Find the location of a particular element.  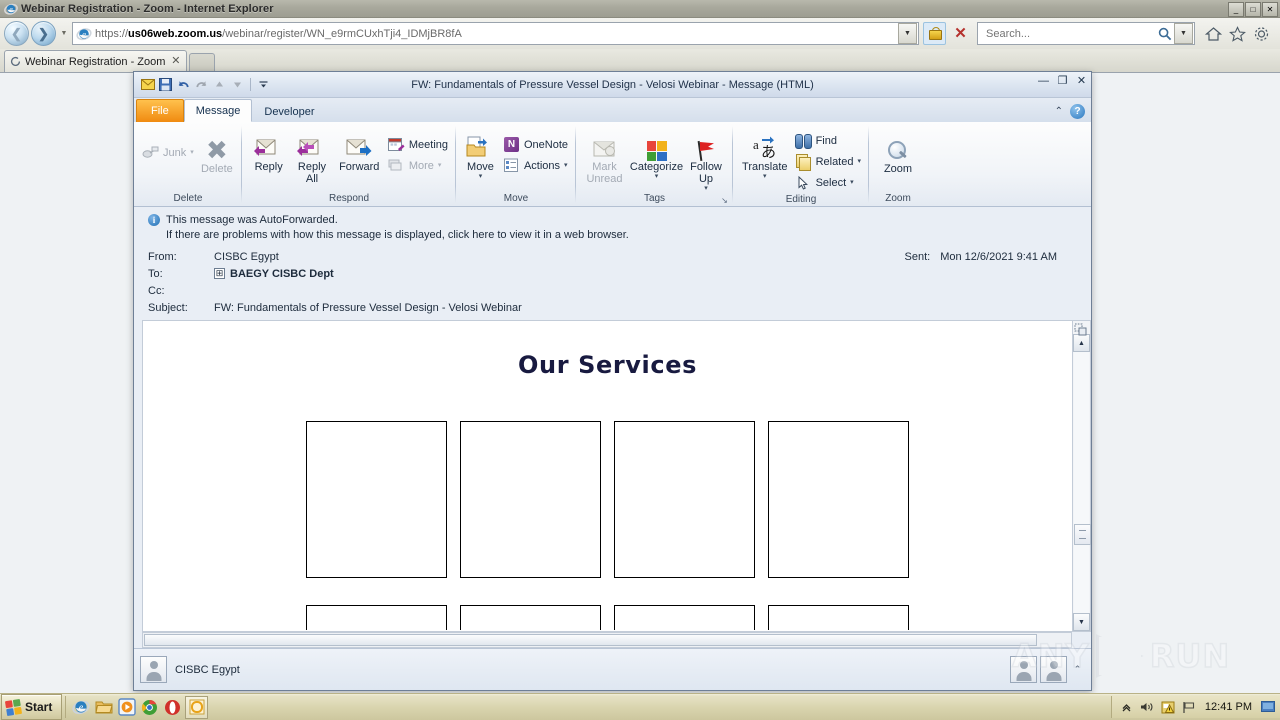

more-button: More ▾ is located at coordinates (418, 165).